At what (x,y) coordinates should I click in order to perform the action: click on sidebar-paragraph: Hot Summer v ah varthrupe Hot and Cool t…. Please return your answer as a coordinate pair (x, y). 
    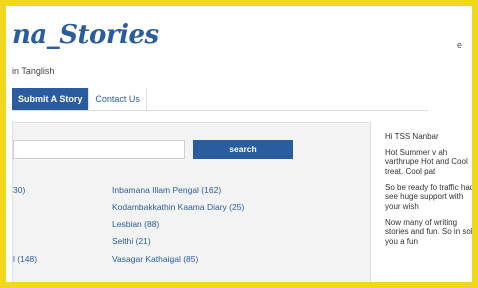
    Looking at the image, I should click on (426, 161).